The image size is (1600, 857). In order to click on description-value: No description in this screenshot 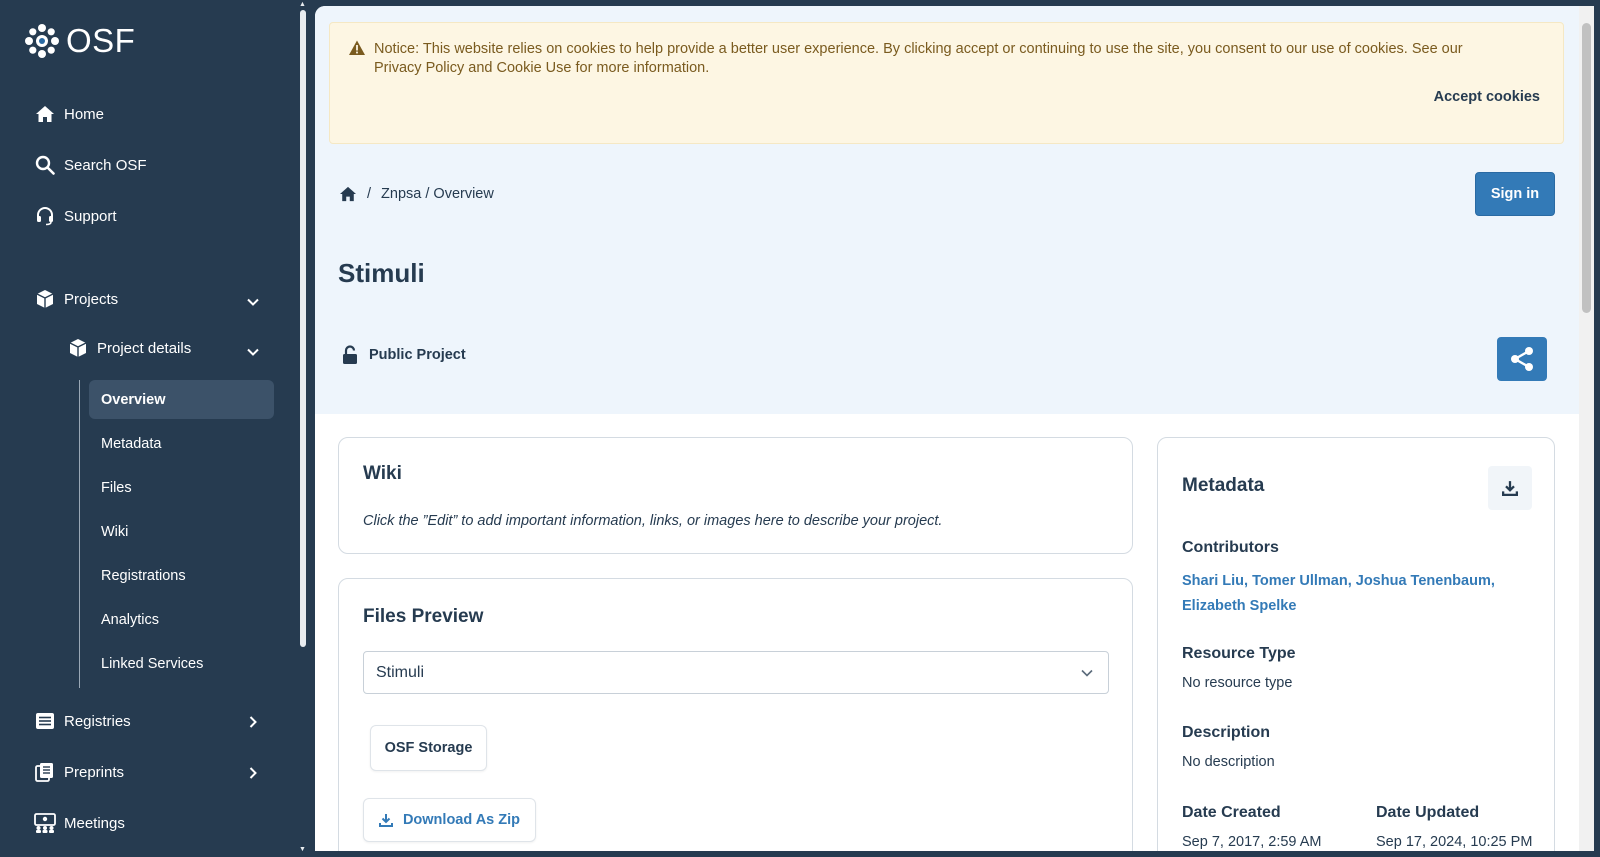, I will do `click(1228, 762)`.